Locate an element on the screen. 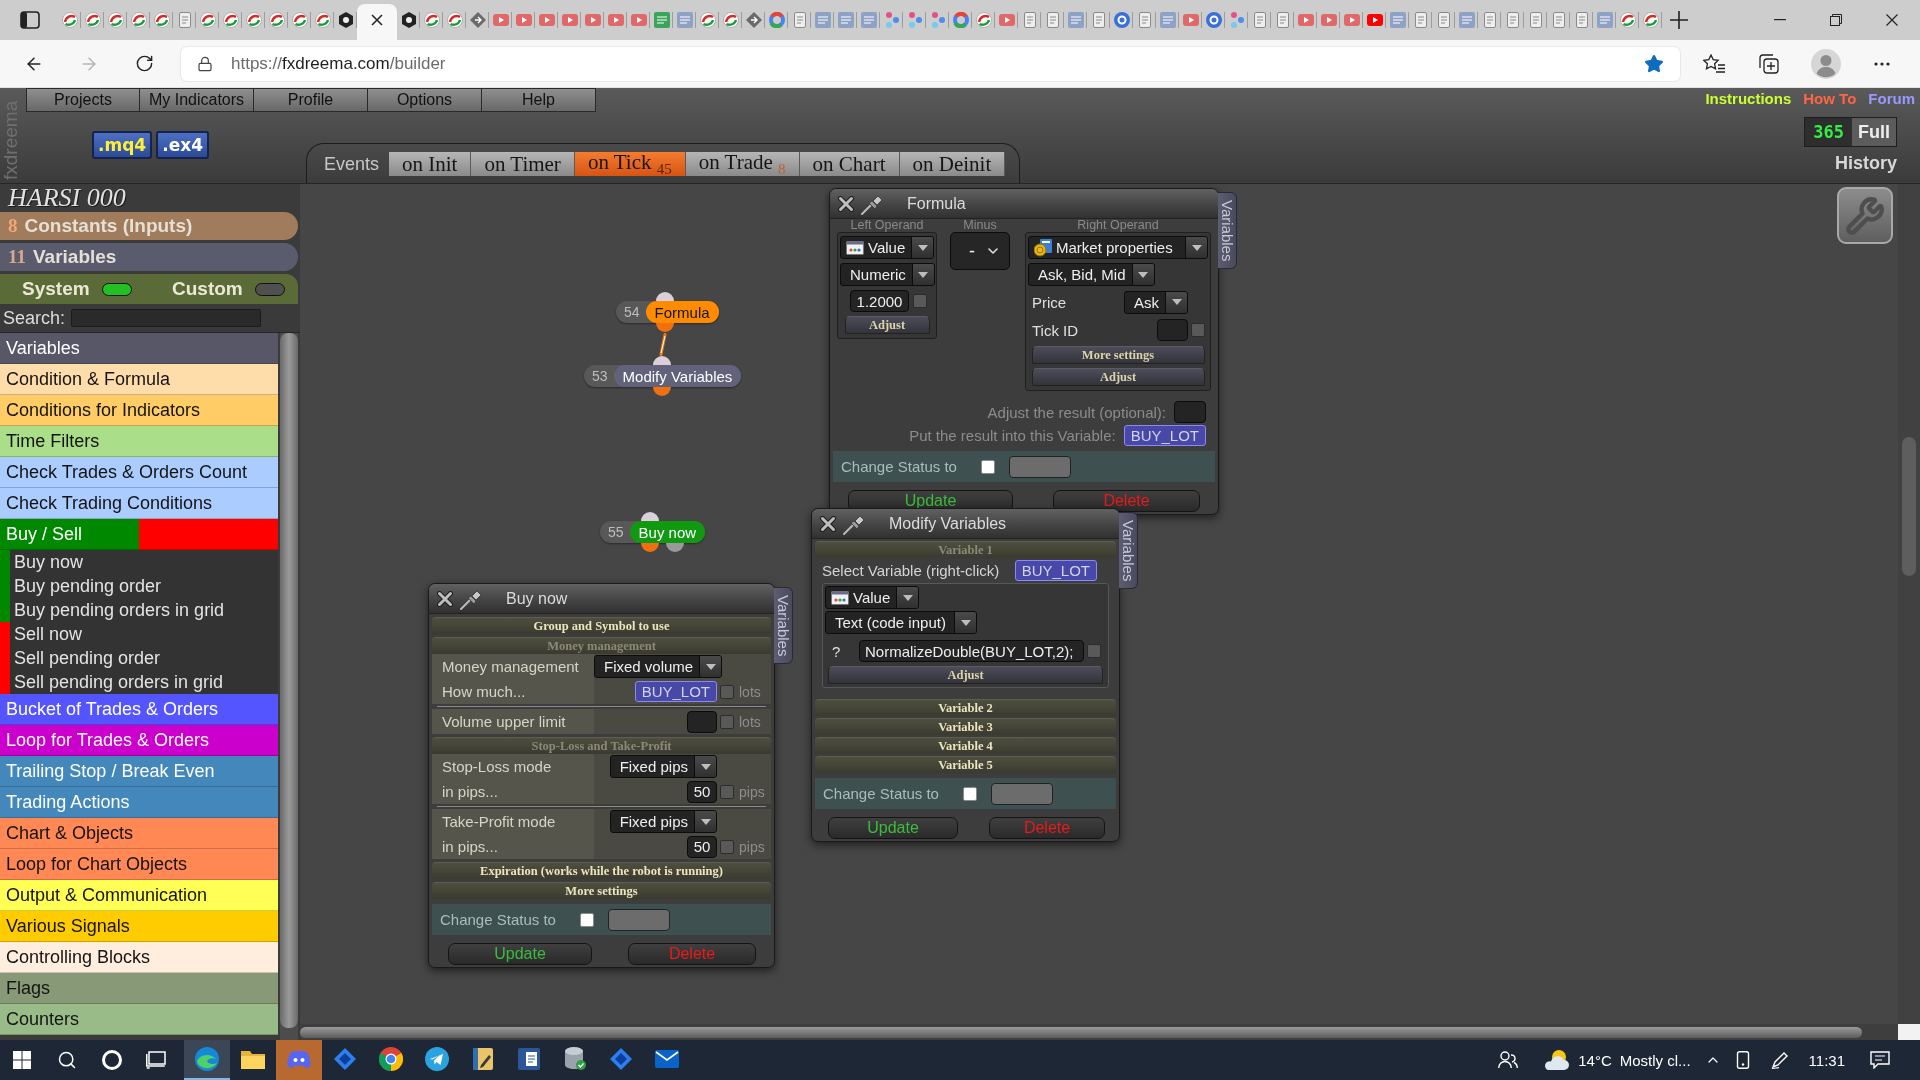 The width and height of the screenshot is (1920, 1080). dropdown: Fixed volume is located at coordinates (658, 666).